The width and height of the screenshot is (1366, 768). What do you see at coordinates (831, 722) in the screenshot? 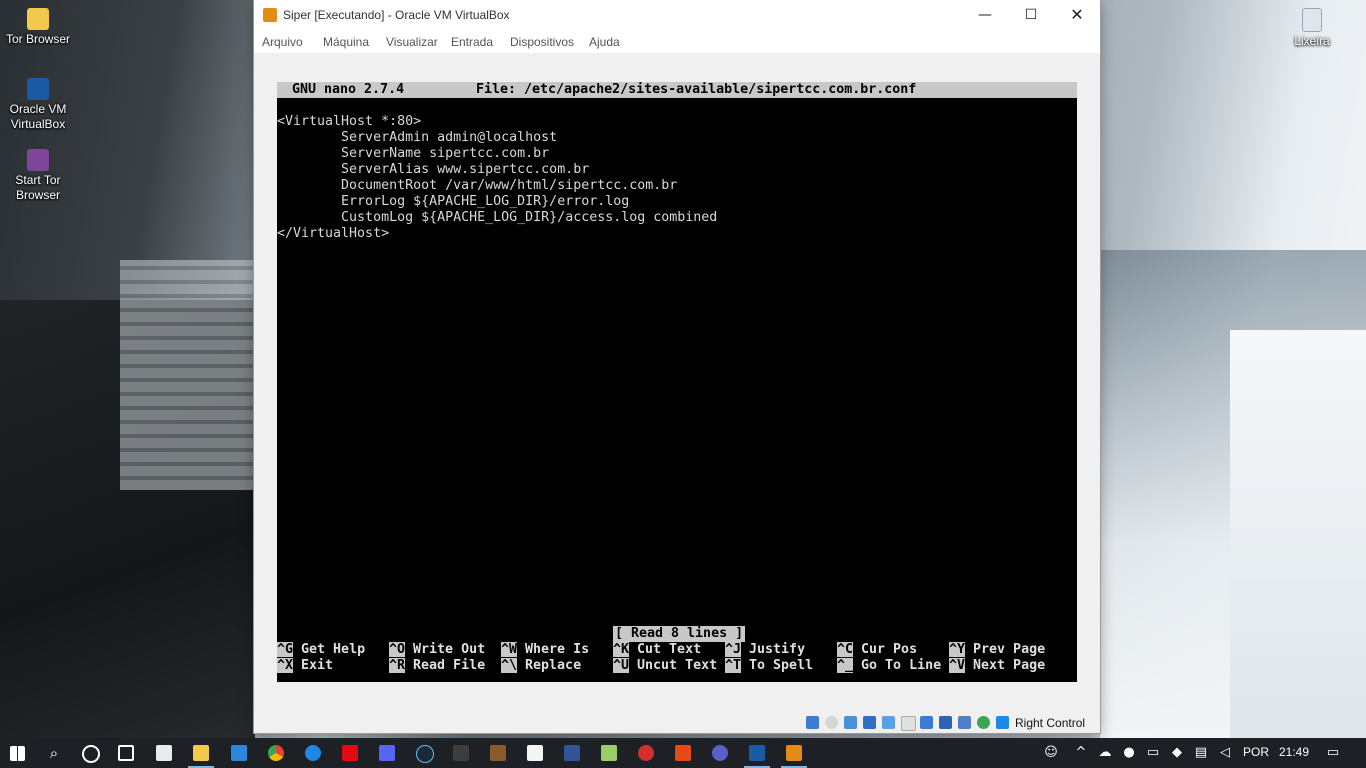
I see `optical-drive-icon` at bounding box center [831, 722].